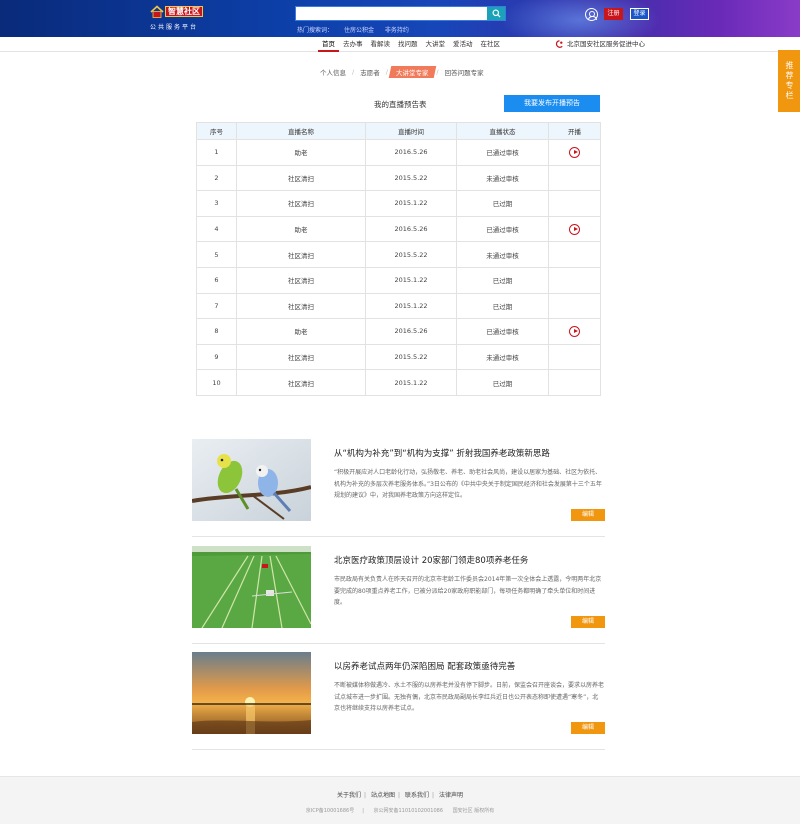  Describe the element at coordinates (398, 203) in the screenshot. I see `table-row: 3 社区清扫 2015.1.22 已过期` at that location.